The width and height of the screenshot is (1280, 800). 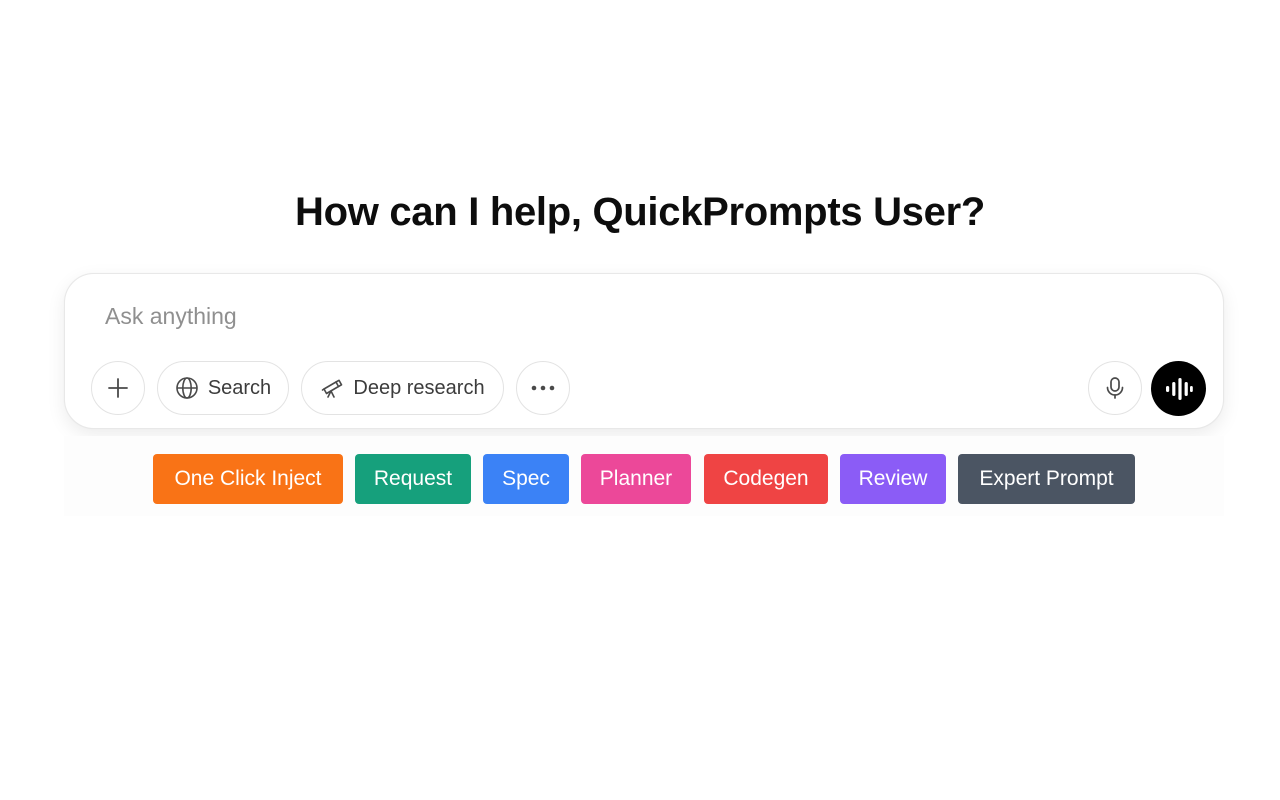 What do you see at coordinates (419, 387) in the screenshot?
I see `deep-research-button-label: Deep research` at bounding box center [419, 387].